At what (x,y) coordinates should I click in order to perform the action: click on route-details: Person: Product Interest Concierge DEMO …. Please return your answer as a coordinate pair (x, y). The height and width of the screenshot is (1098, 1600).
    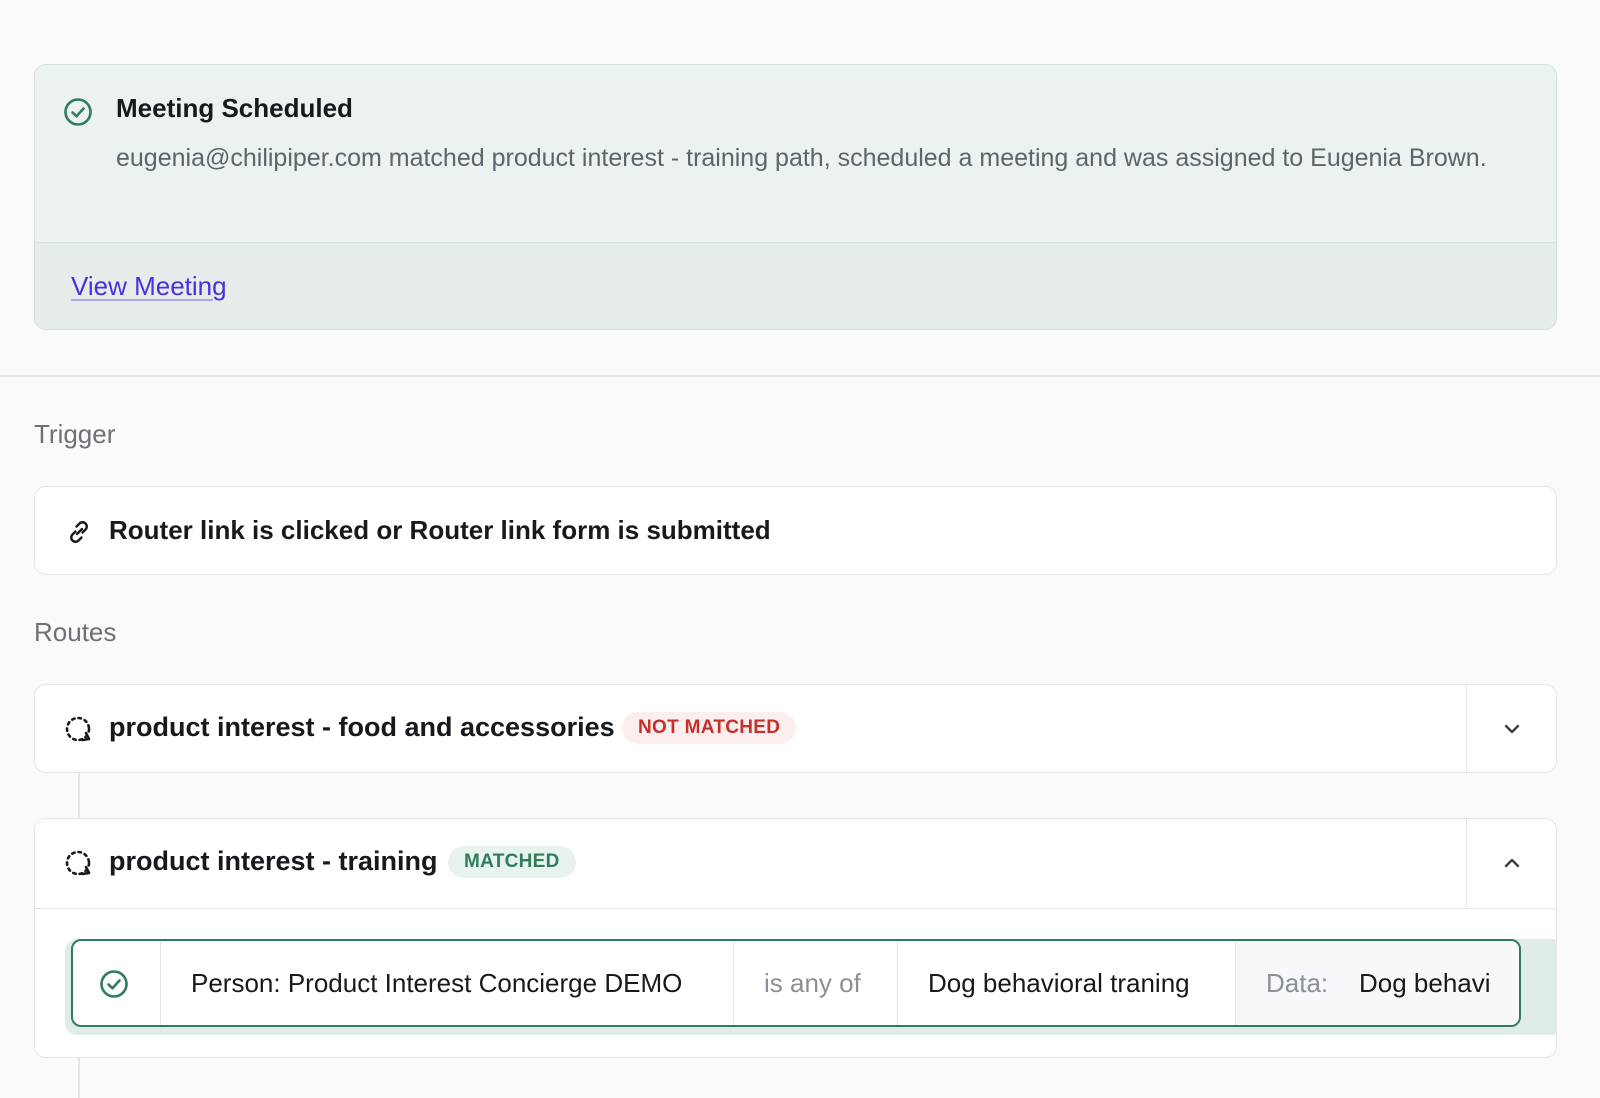
    Looking at the image, I should click on (795, 981).